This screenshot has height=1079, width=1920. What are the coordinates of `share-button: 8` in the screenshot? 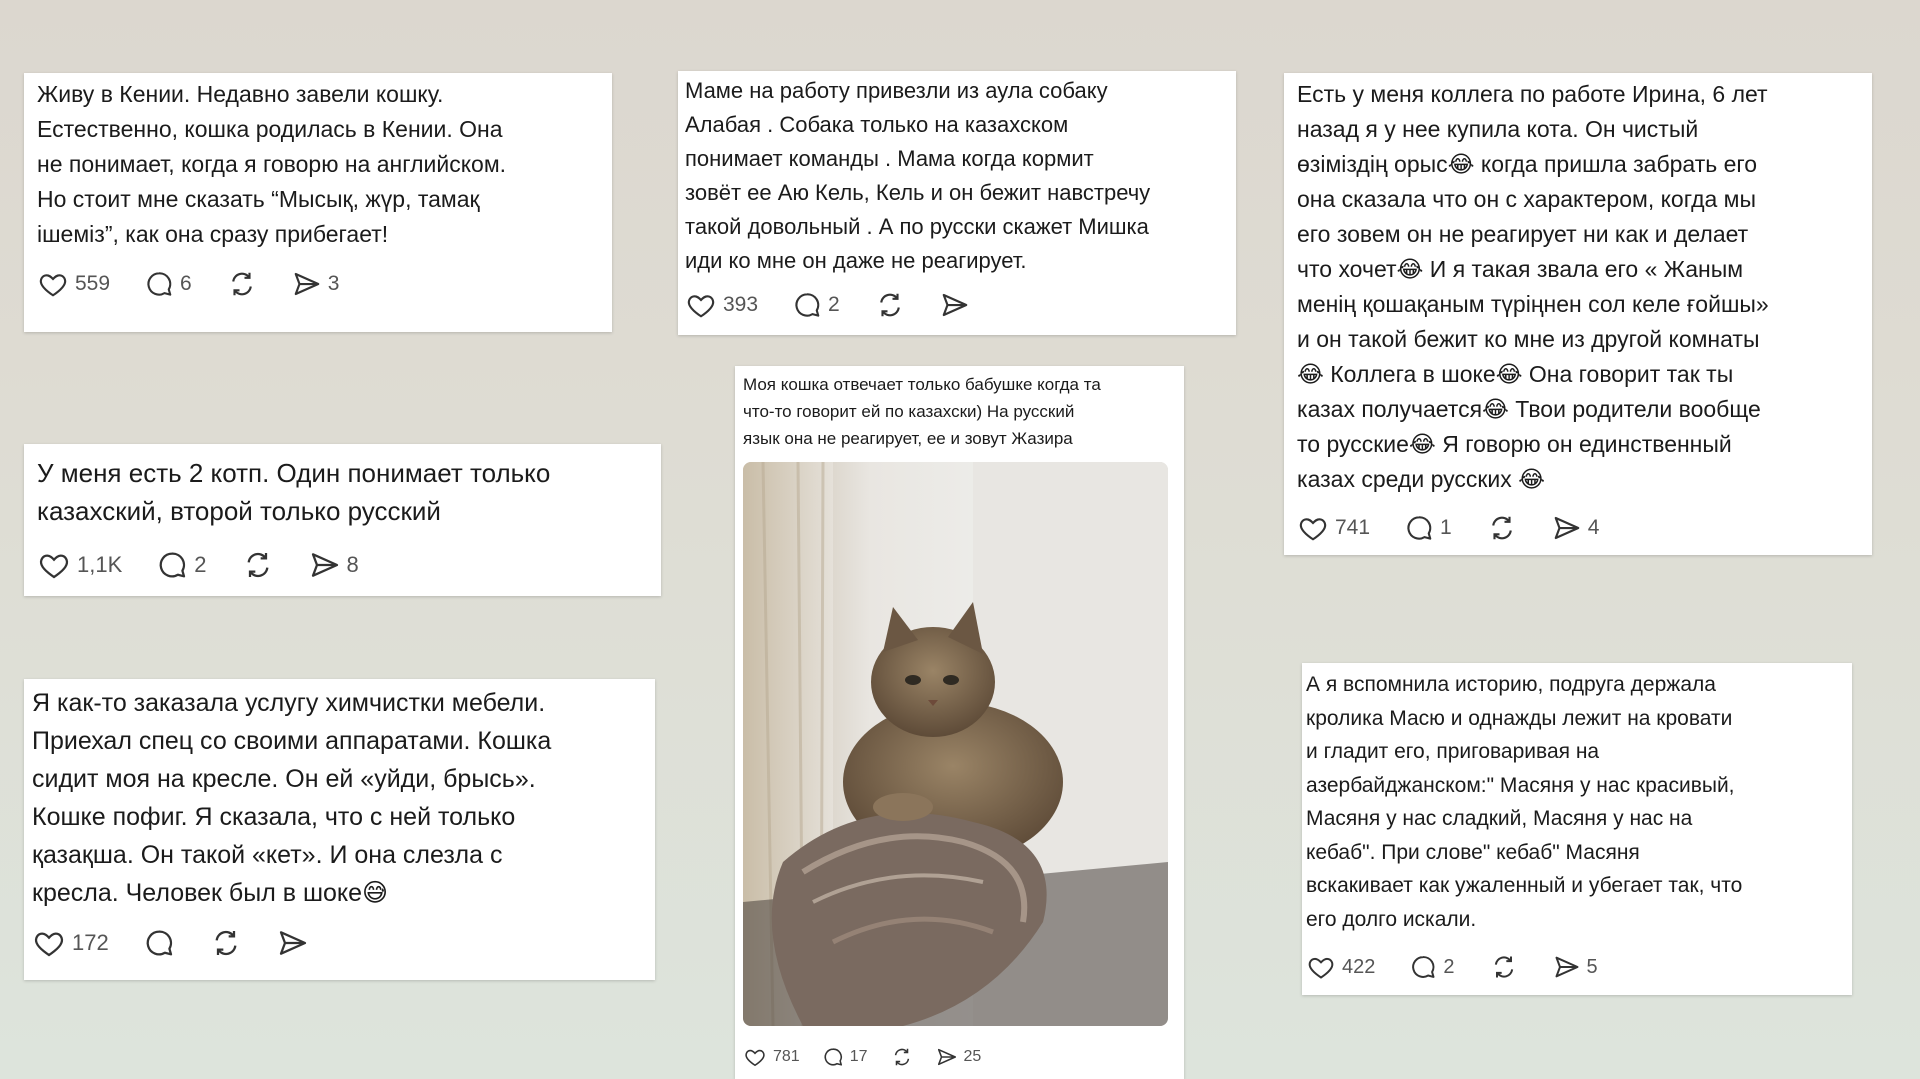 It's located at (334, 565).